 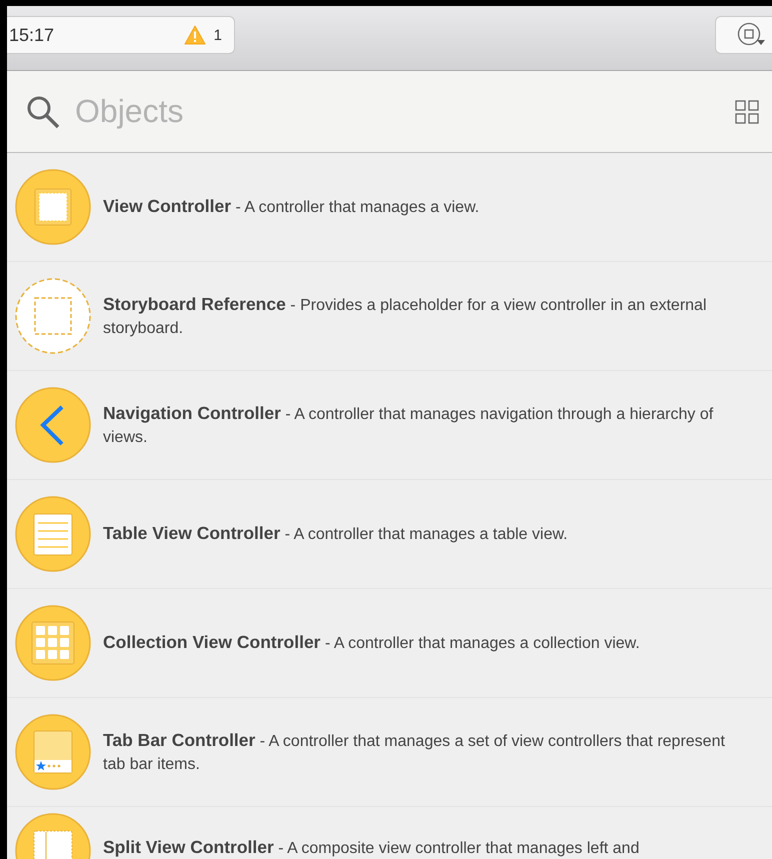 I want to click on object-description: View Controller - A controller that manages a view., so click(x=291, y=206).